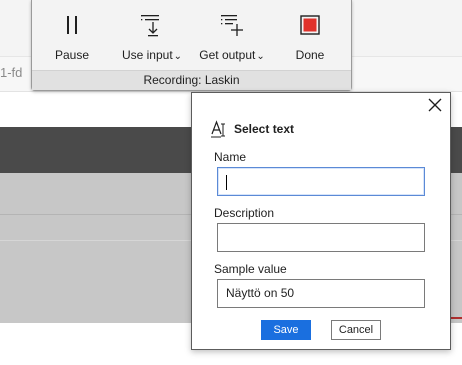  Describe the element at coordinates (227, 55) in the screenshot. I see `get-output-text: Get output` at that location.